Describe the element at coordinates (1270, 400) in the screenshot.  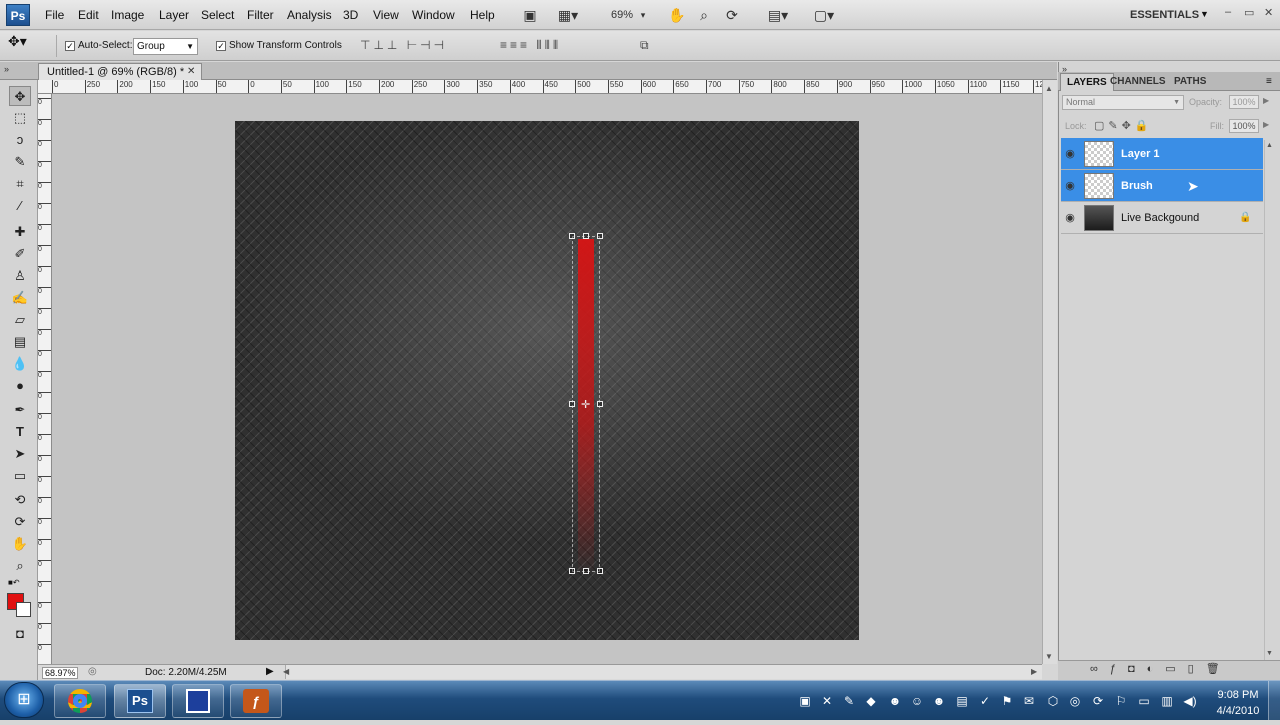
I see `layers-scrollbar` at that location.